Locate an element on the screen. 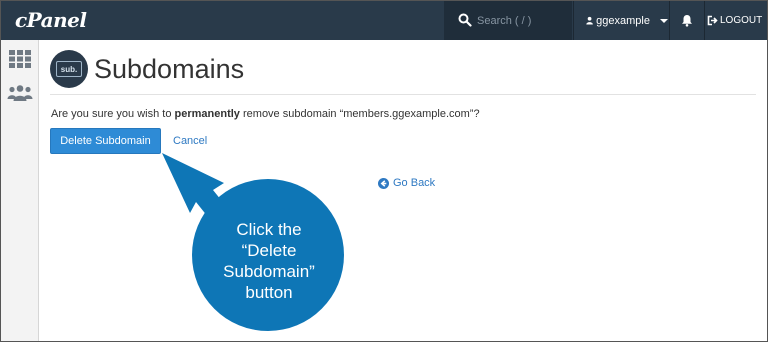 This screenshot has height=342, width=768. logout-button: LOGOUT is located at coordinates (734, 20).